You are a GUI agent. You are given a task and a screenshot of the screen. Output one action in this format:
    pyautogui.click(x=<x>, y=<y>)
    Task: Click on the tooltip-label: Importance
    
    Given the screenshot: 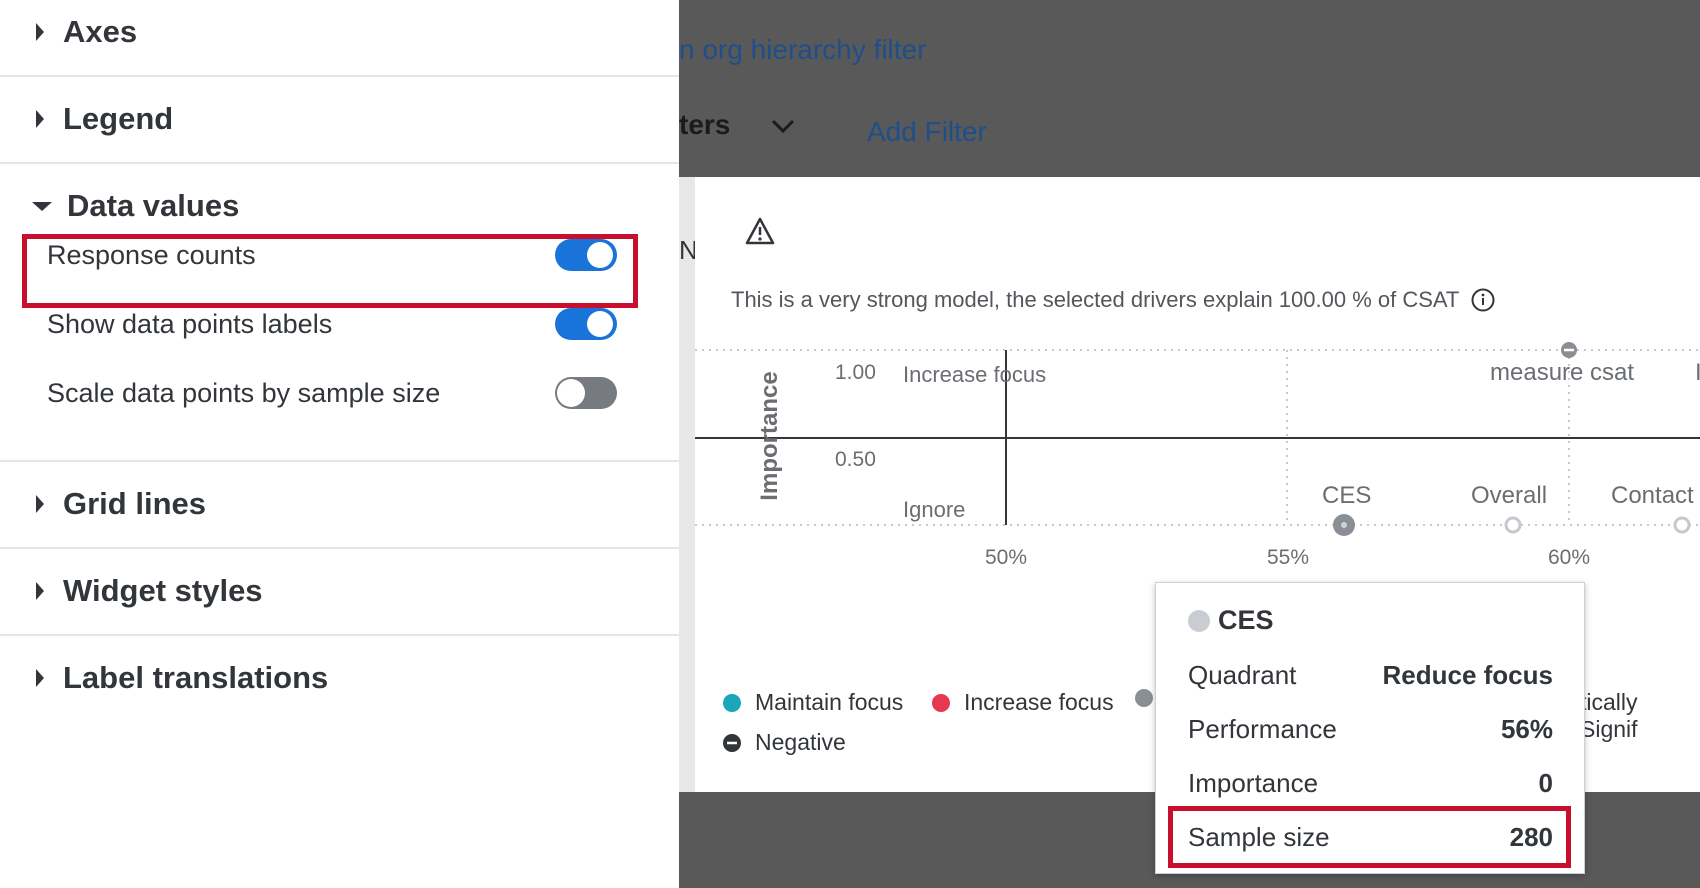 What is the action you would take?
    pyautogui.click(x=1253, y=783)
    